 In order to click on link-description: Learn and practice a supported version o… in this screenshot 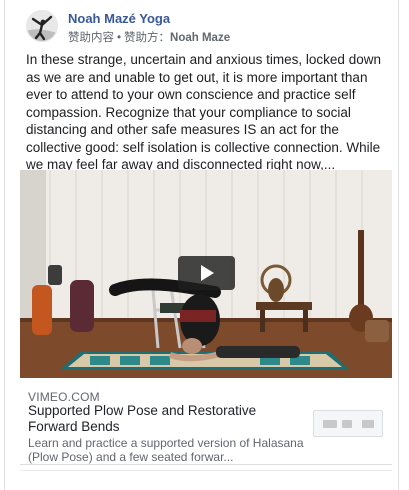, I will do `click(166, 450)`.